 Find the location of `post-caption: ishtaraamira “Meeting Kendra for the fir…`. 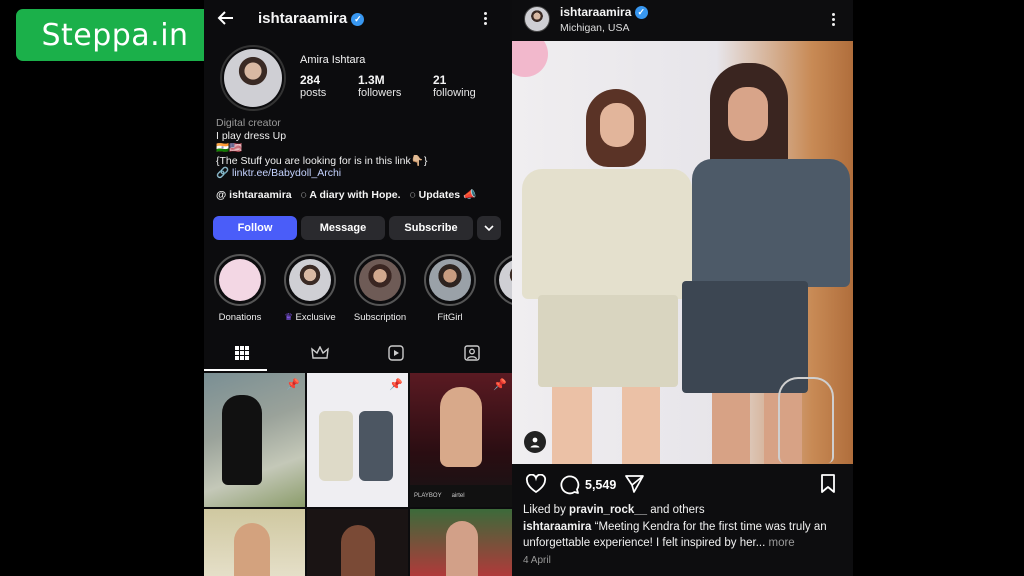

post-caption: ishtaraamira “Meeting Kendra for the fir… is located at coordinates (685, 535).